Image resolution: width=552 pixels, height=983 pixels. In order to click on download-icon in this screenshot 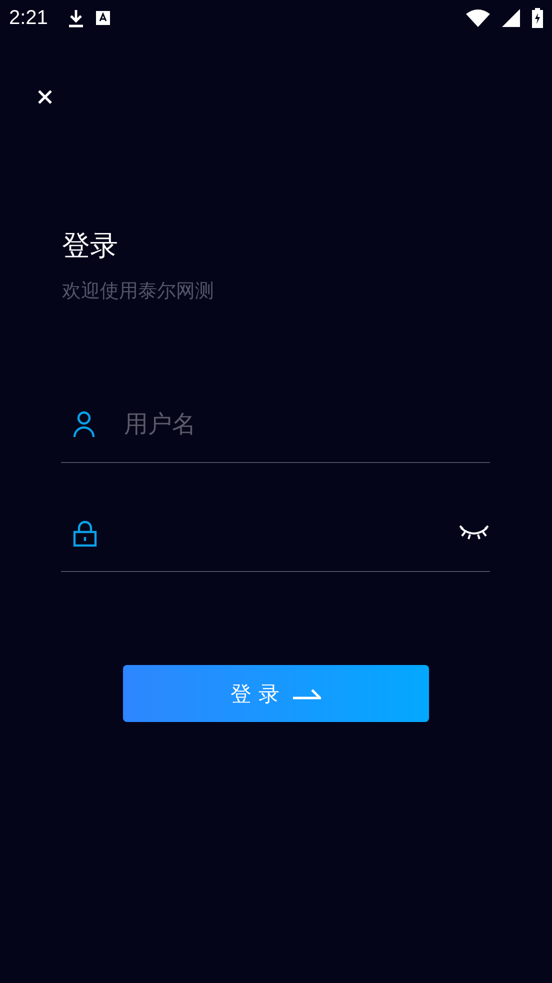, I will do `click(76, 18)`.